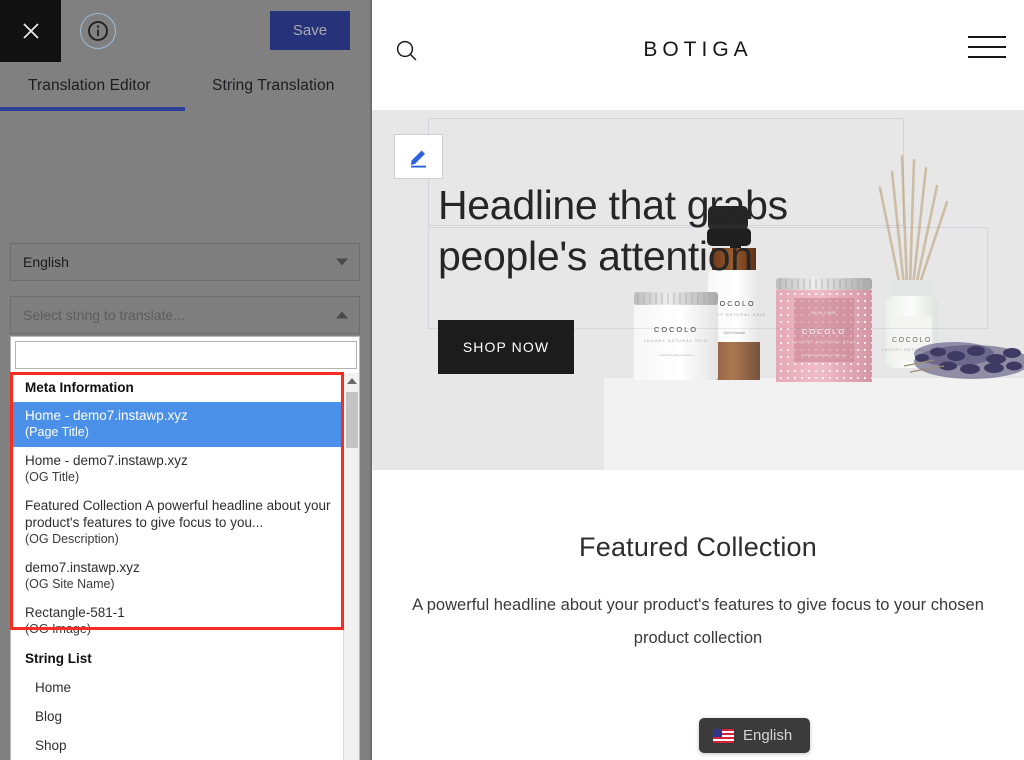 The image size is (1024, 760). What do you see at coordinates (178, 687) in the screenshot?
I see `dropdown-option: Home` at bounding box center [178, 687].